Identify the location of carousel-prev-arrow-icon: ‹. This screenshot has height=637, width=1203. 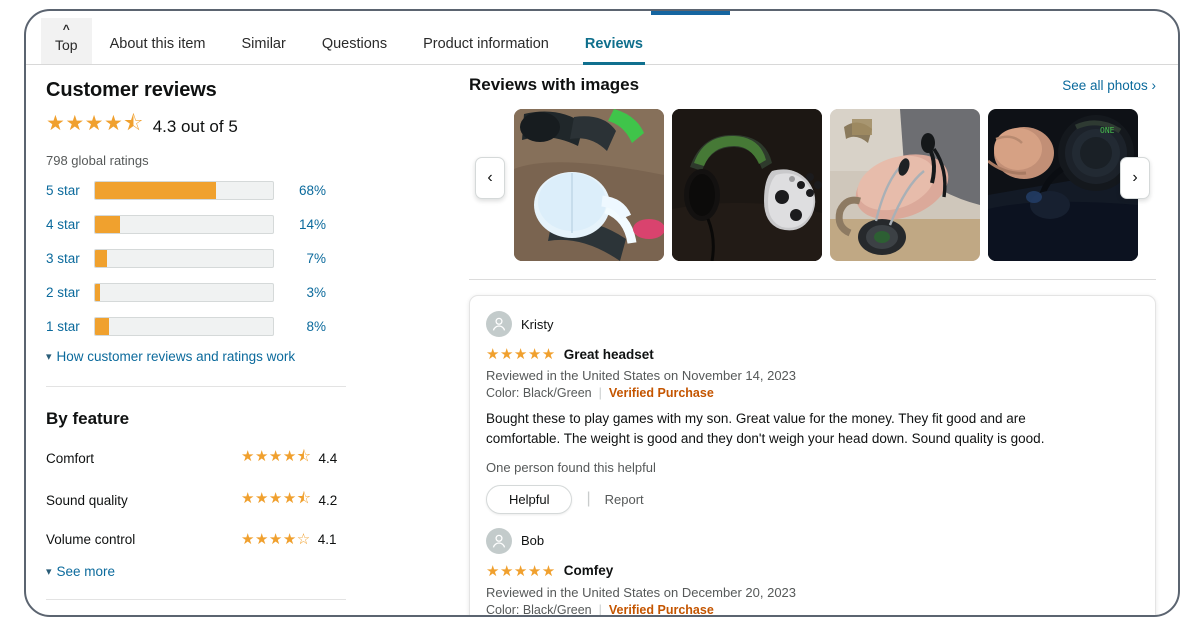
(490, 178).